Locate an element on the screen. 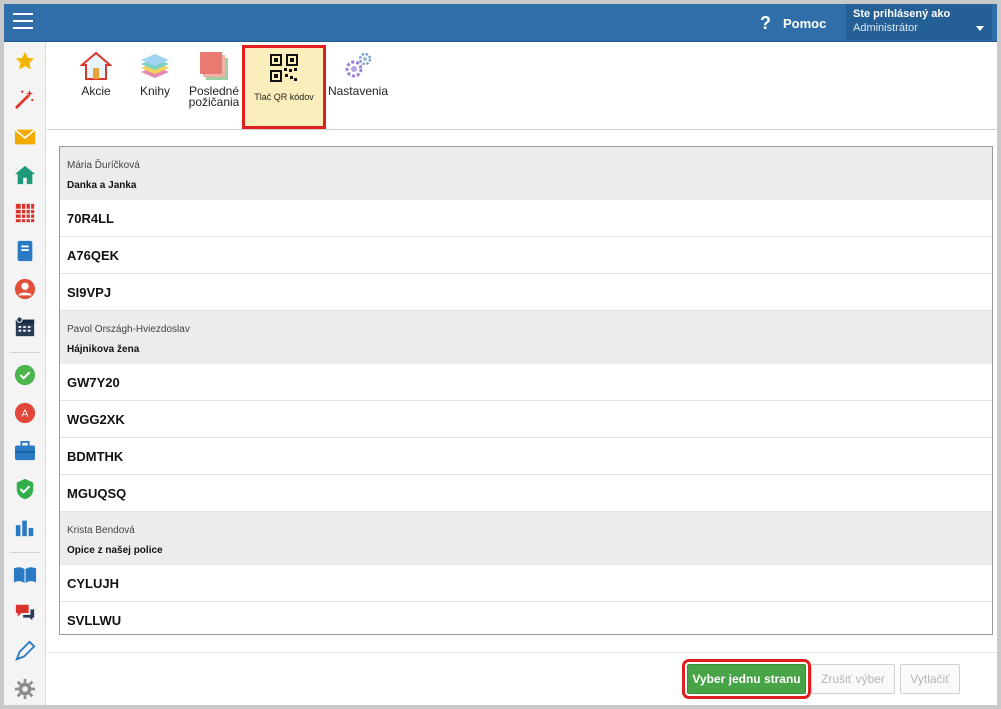 This screenshot has height=709, width=1001. tool-knihy: Knihy is located at coordinates (155, 80).